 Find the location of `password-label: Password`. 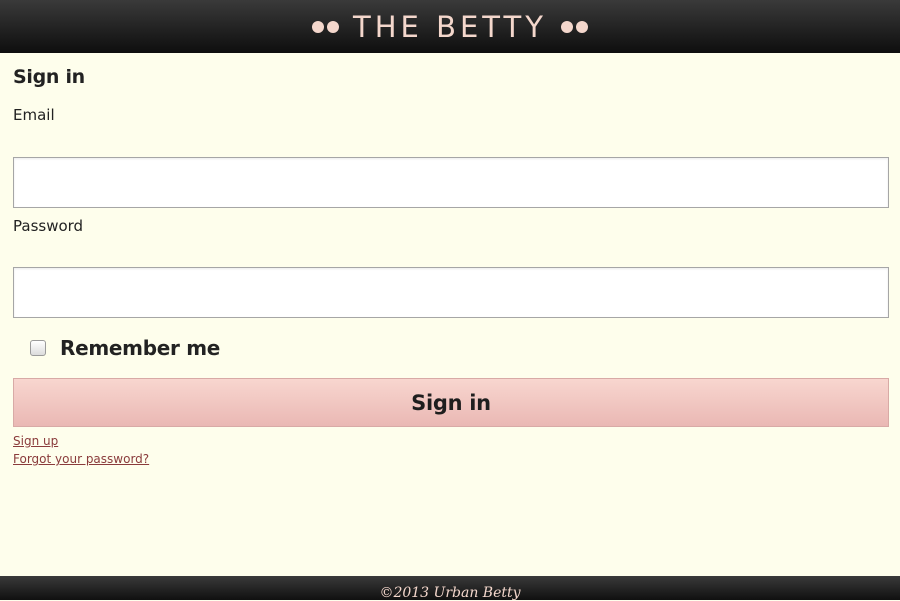

password-label: Password is located at coordinates (48, 226).